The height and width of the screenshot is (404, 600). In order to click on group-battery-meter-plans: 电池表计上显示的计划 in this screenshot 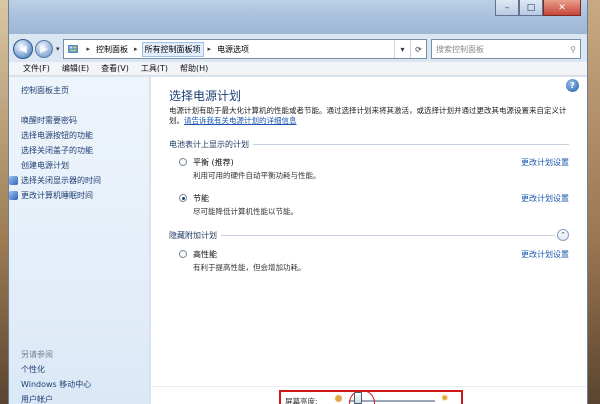, I will do `click(369, 144)`.